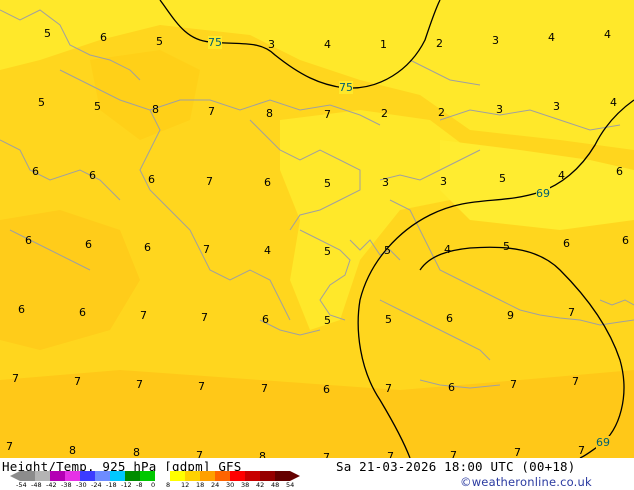 The width and height of the screenshot is (634, 490). What do you see at coordinates (96, 485) in the screenshot?
I see `legend-tick: -24` at bounding box center [96, 485].